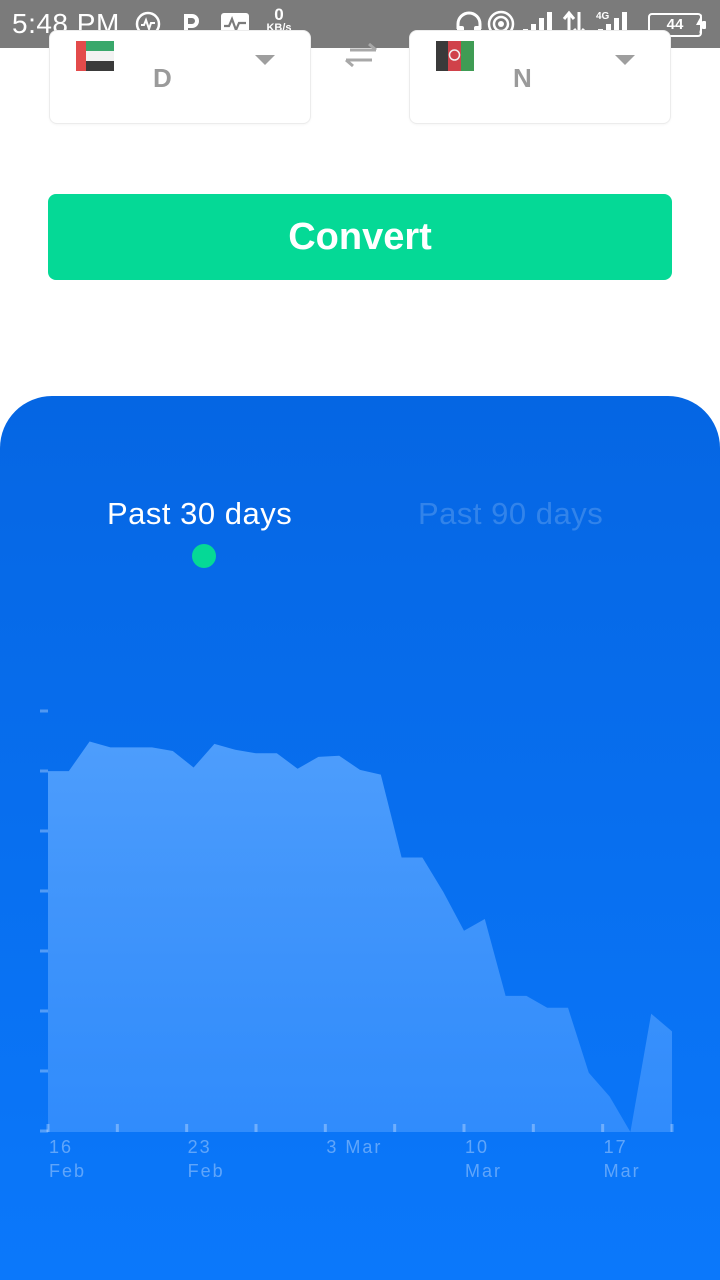  What do you see at coordinates (522, 78) in the screenshot?
I see `to-currency-code: N` at bounding box center [522, 78].